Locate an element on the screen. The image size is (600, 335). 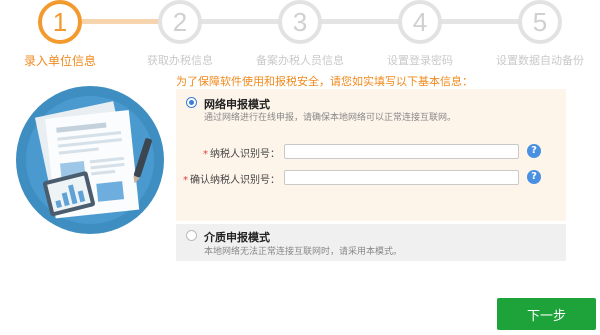
step-1-circle: 1 is located at coordinates (60, 22).